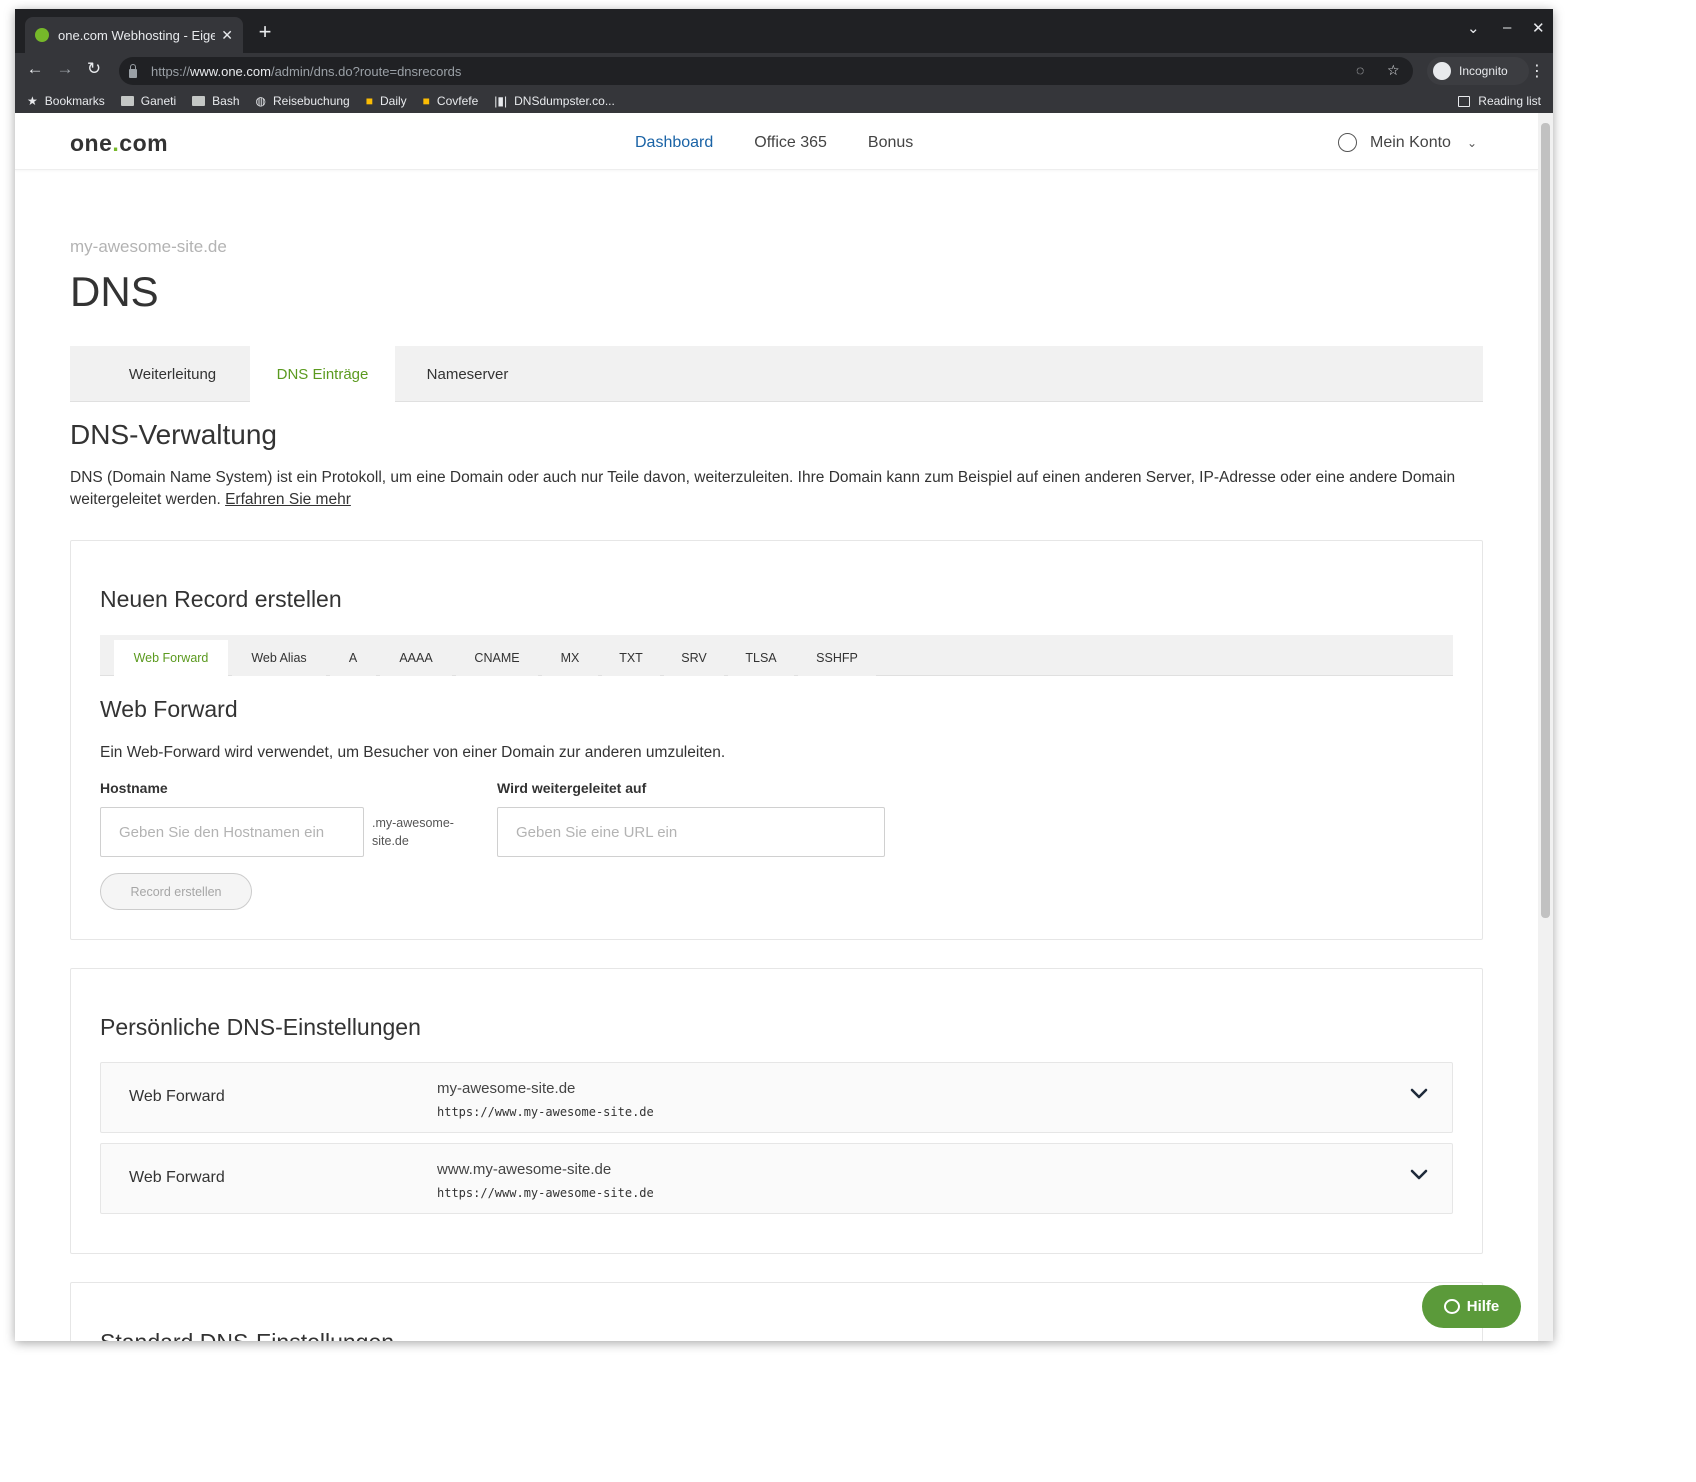  What do you see at coordinates (1483, 1306) in the screenshot?
I see `help-label: Hilfe` at bounding box center [1483, 1306].